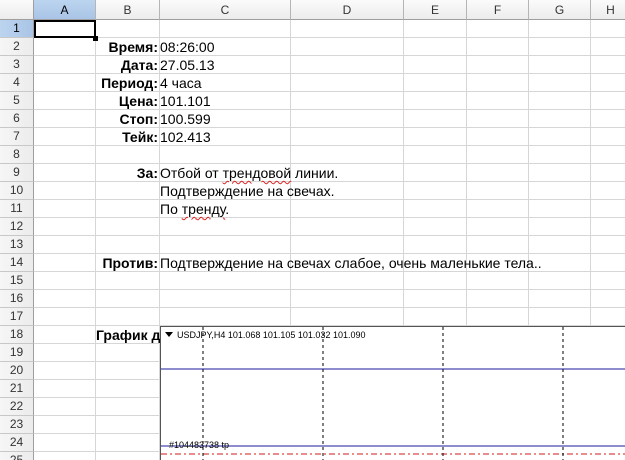  Describe the element at coordinates (17, 119) in the screenshot. I see `row-header: 6` at that location.